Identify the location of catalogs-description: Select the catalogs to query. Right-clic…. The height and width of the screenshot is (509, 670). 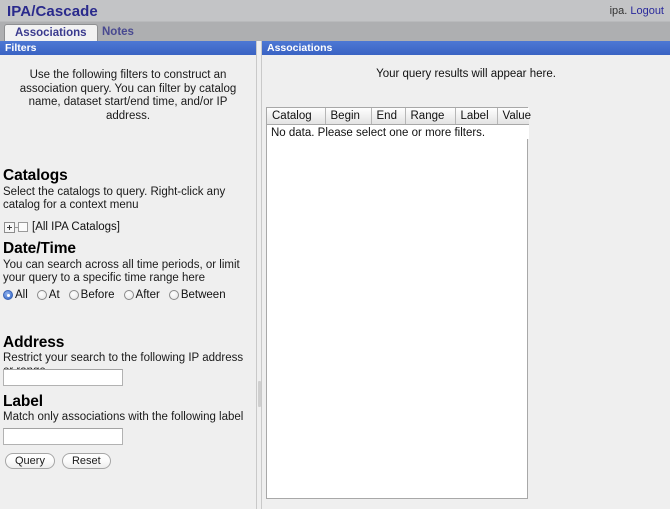
(114, 198).